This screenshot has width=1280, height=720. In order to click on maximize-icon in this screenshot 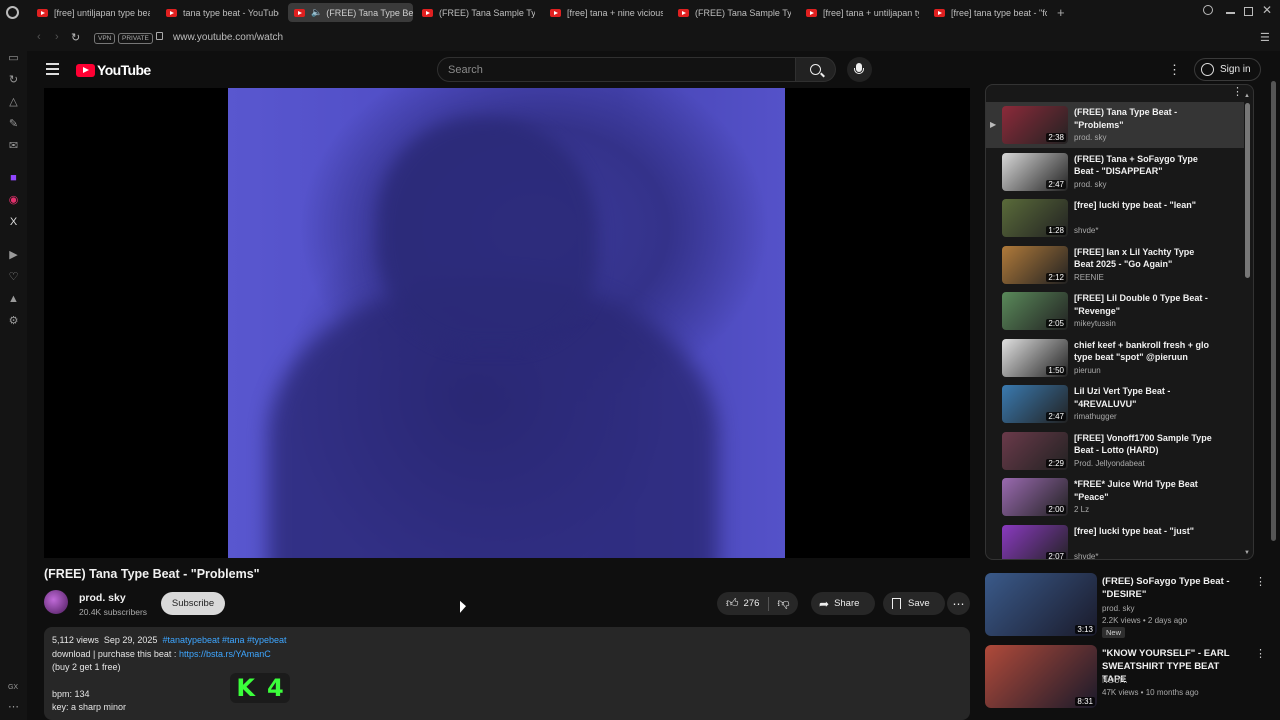, I will do `click(1248, 11)`.